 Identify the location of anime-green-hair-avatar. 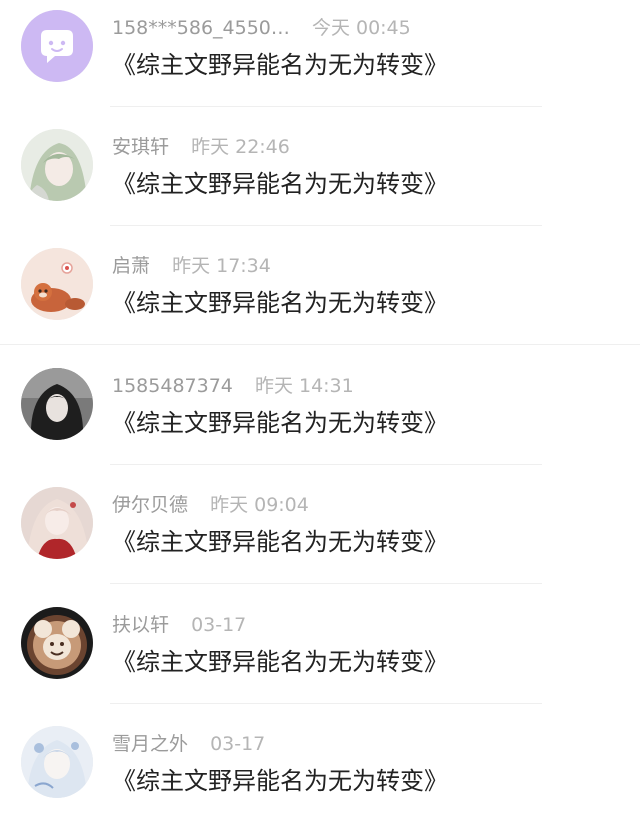
(57, 165).